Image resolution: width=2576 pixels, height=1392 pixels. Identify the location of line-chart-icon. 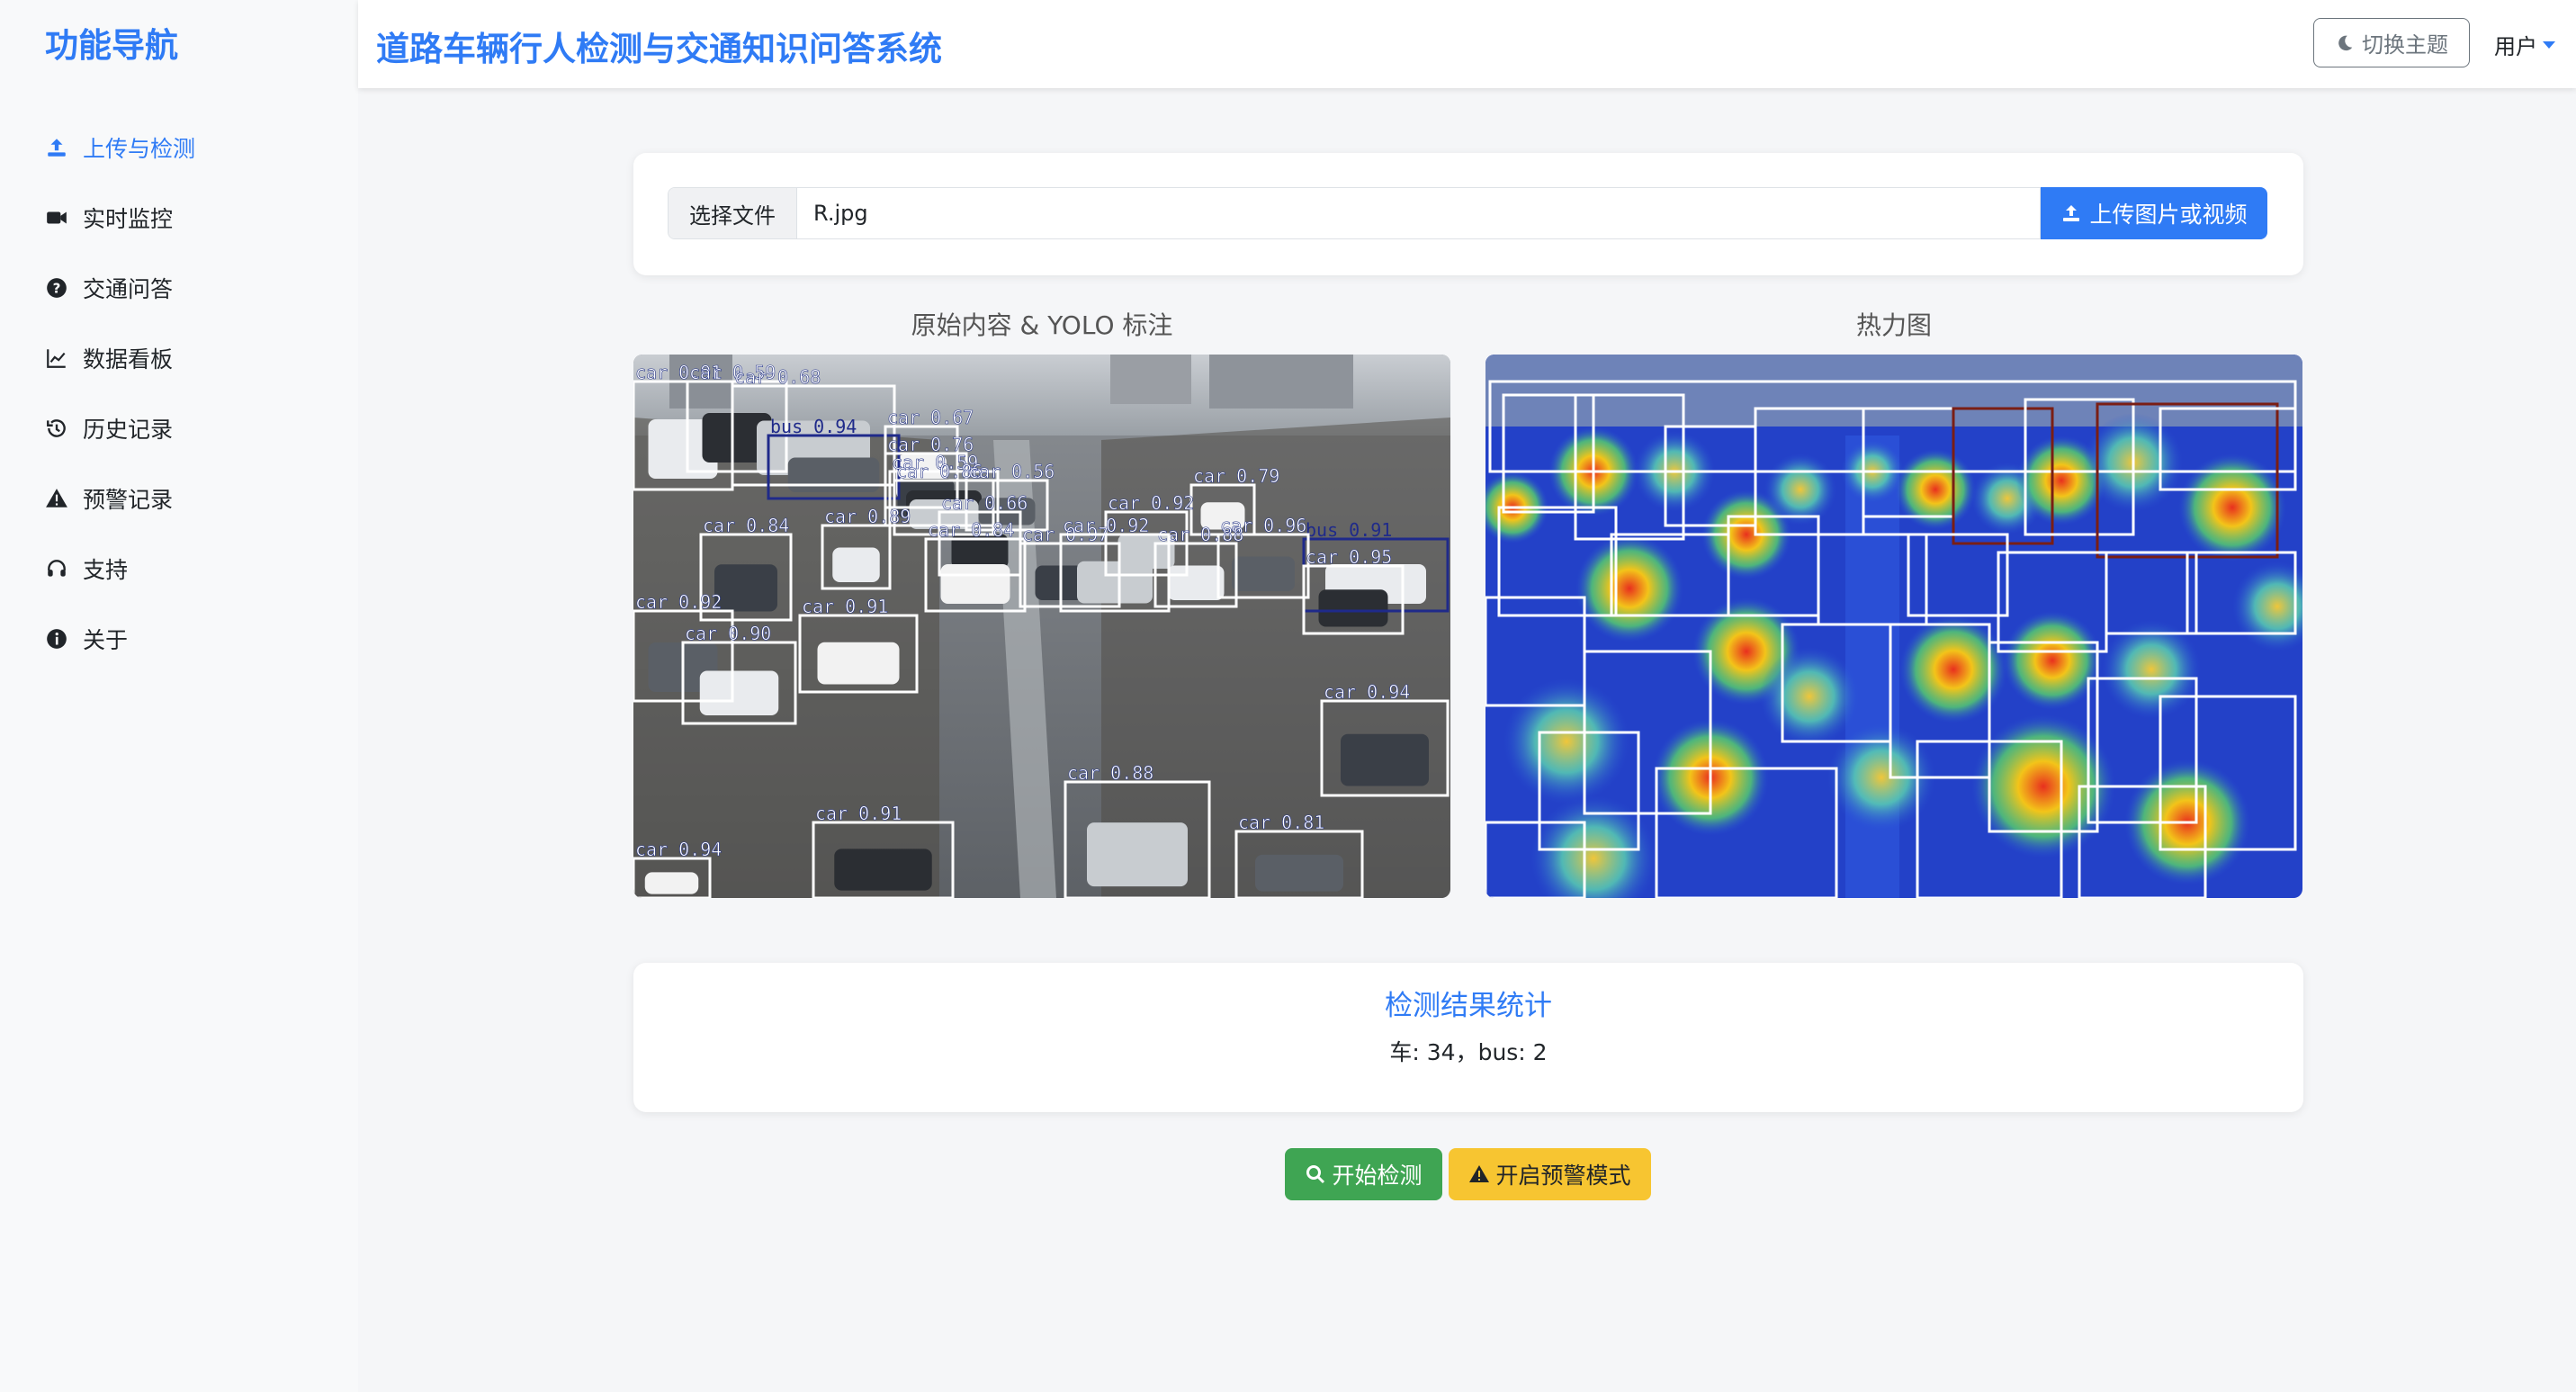
(57, 359).